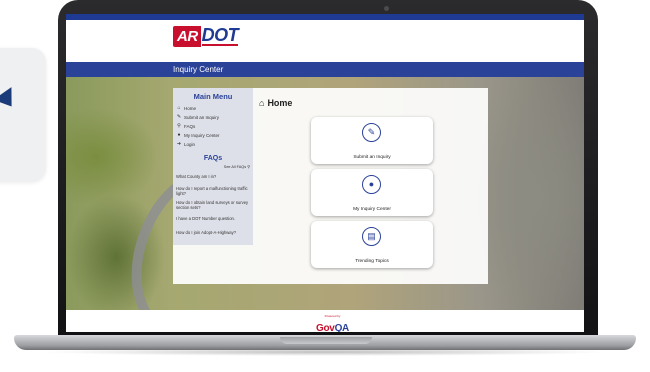 The width and height of the screenshot is (650, 372). Describe the element at coordinates (202, 117) in the screenshot. I see `menu-item-label: Submit an Inquiry` at that location.